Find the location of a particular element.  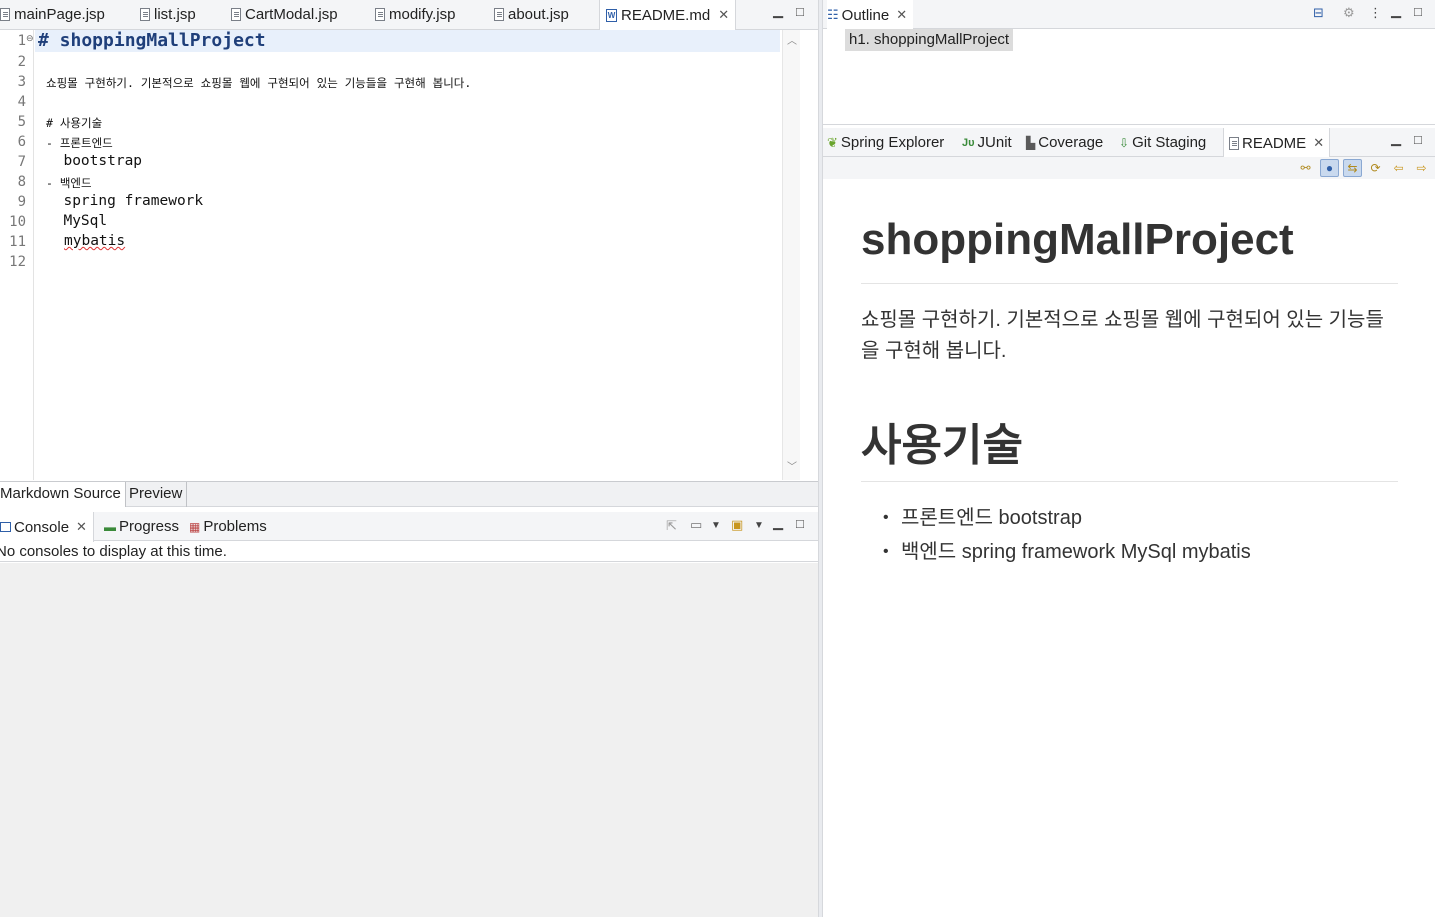

outline-item: h1. shoppingMallProject is located at coordinates (929, 40).